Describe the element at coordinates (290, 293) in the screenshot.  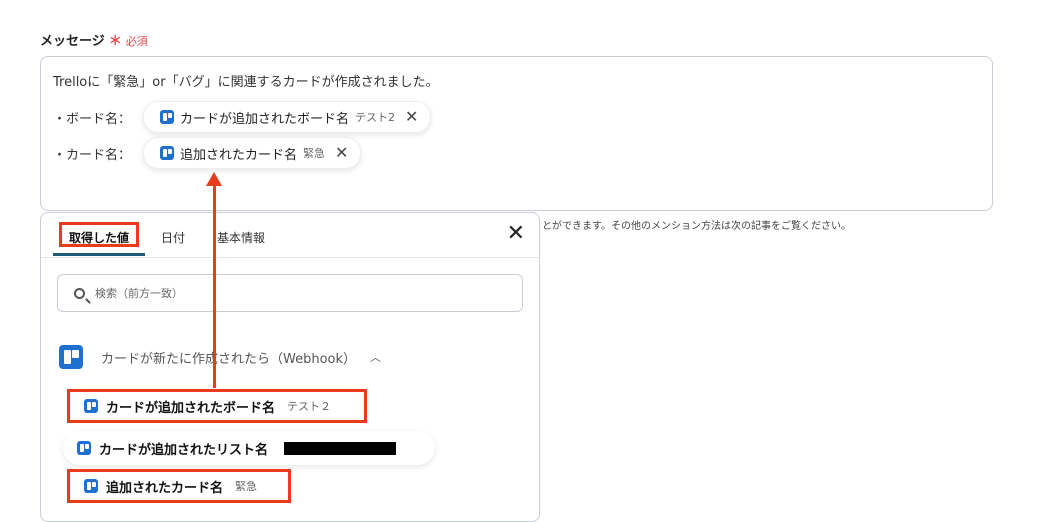
I see `search-input: 検索（前方一致）` at that location.